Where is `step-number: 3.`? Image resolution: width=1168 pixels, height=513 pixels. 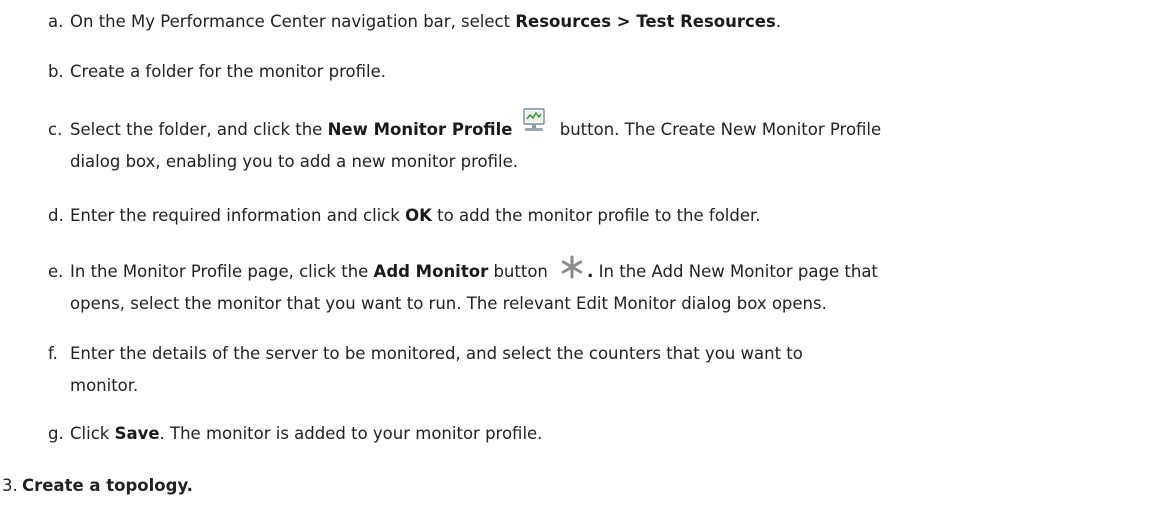 step-number: 3. is located at coordinates (10, 485).